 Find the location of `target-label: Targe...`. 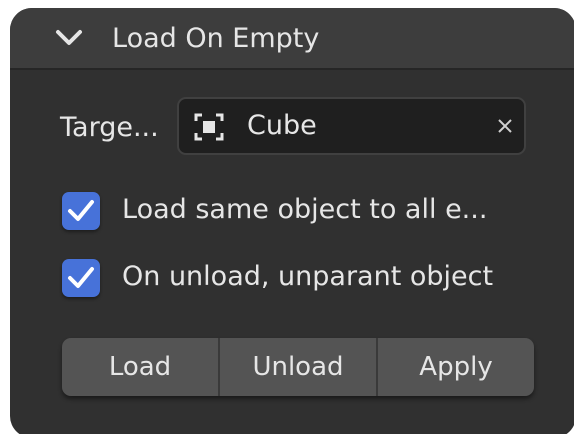

target-label: Targe... is located at coordinates (109, 127).